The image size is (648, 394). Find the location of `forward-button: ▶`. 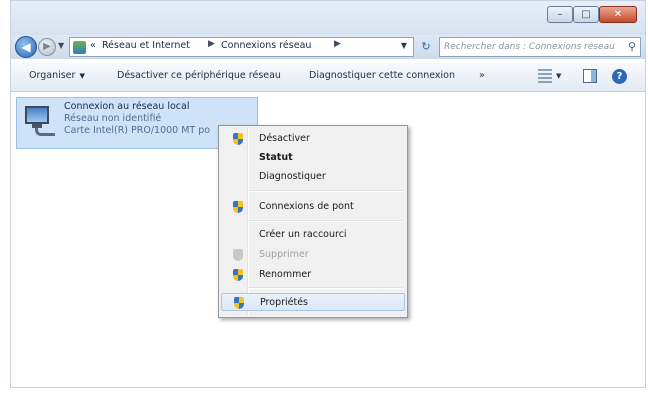

forward-button: ▶ is located at coordinates (47, 47).